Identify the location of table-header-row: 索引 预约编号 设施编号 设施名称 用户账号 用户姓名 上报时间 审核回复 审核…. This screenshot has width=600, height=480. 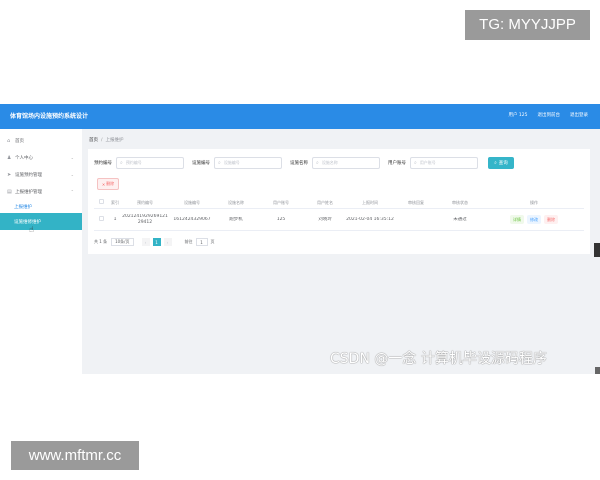
(339, 203).